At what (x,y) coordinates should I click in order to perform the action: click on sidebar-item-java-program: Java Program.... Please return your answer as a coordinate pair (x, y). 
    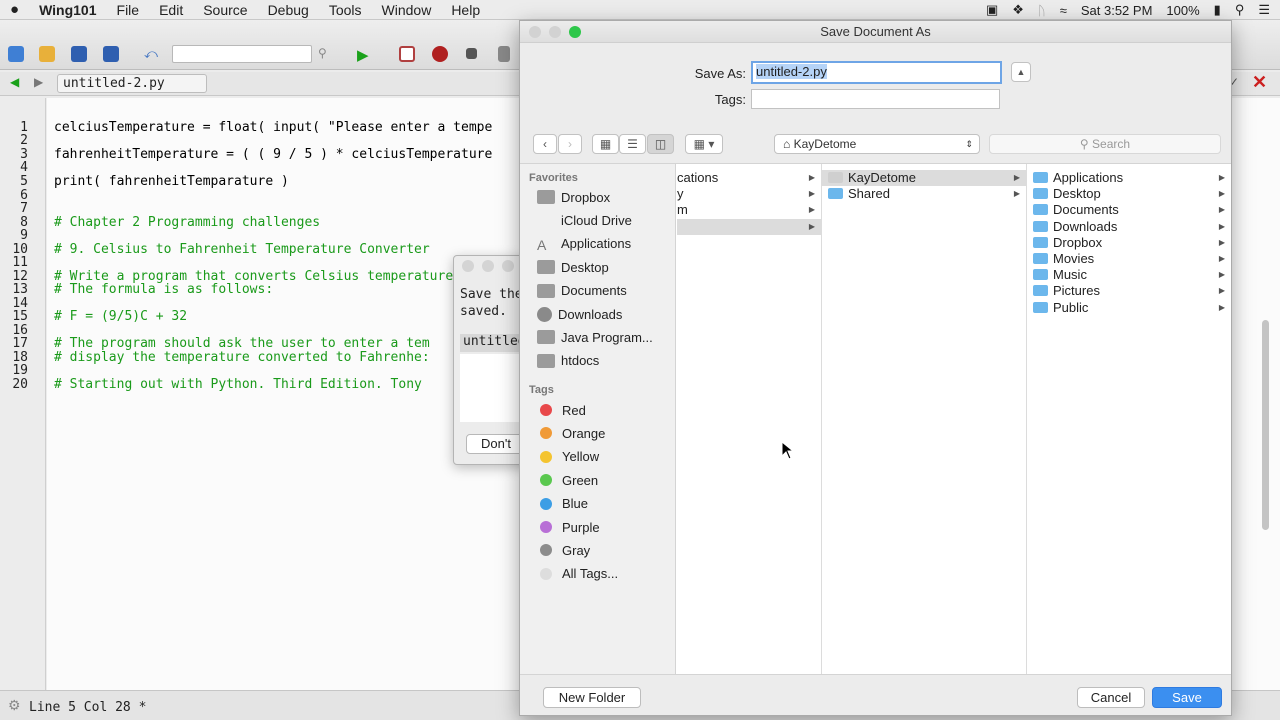
    Looking at the image, I should click on (605, 337).